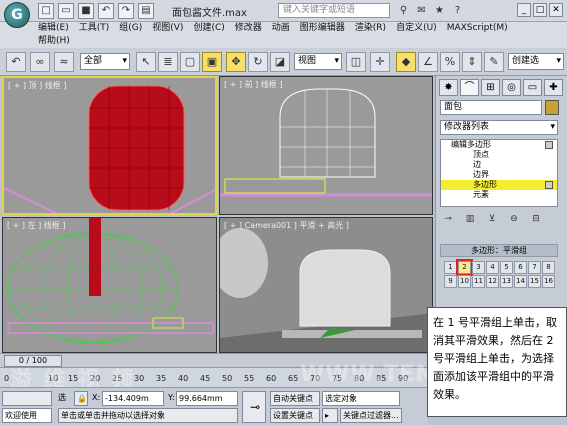 This screenshot has width=567, height=425. Describe the element at coordinates (99, 28) in the screenshot. I see `menu-tools: 工具(T)` at that location.